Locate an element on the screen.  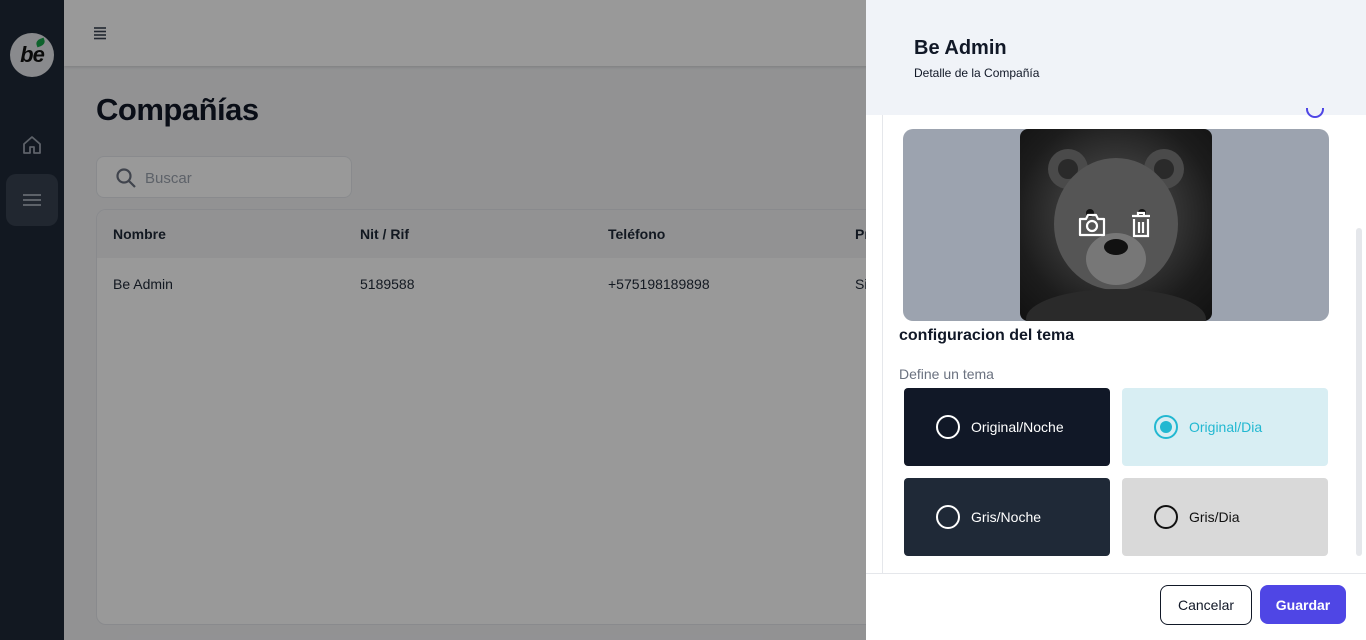
theme-option-gris-dia: Gris/Dia is located at coordinates (1225, 517).